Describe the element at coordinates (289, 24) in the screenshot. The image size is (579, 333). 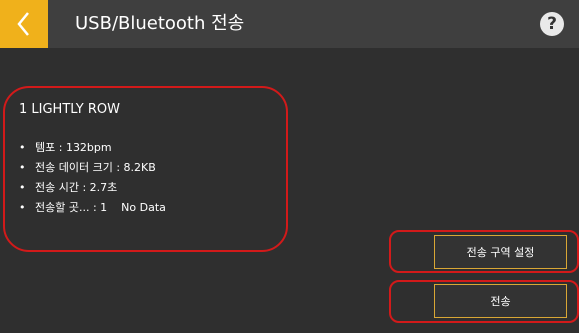
I see `header-bar: USB/Bluetooth 전송 ?` at that location.